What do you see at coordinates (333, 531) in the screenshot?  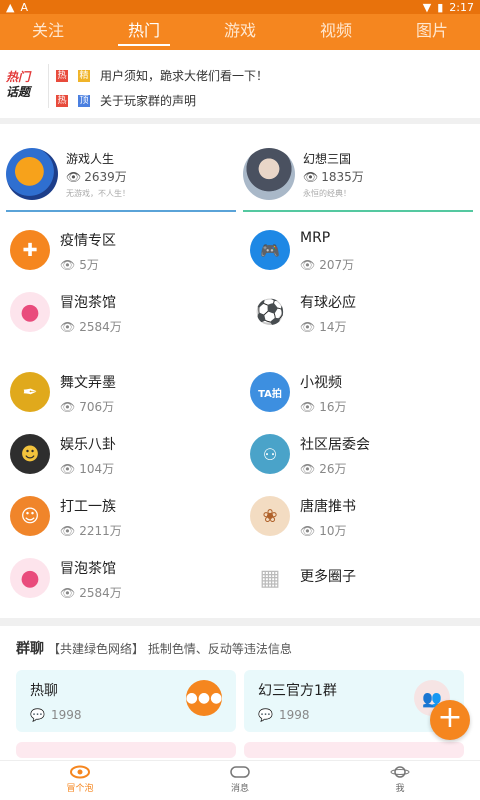 I see `circle-count-value: 10万` at bounding box center [333, 531].